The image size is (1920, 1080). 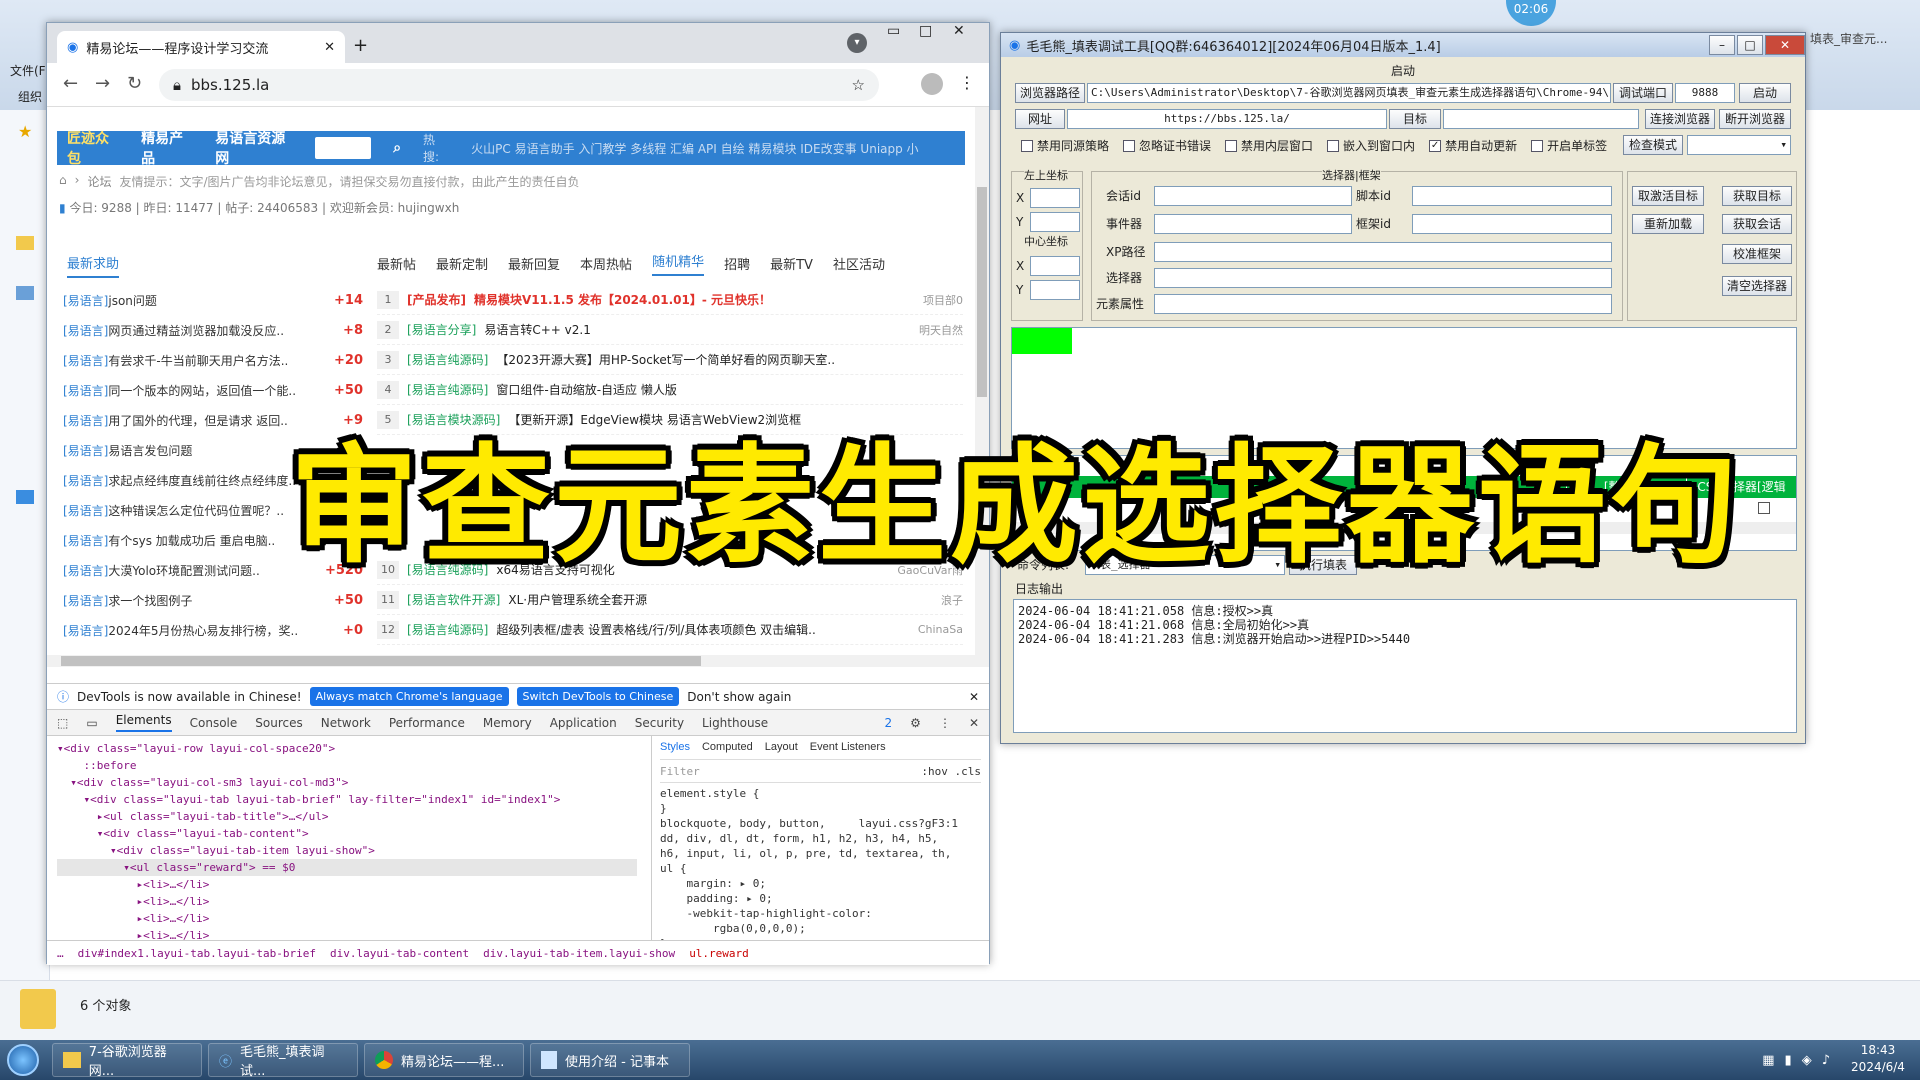 I want to click on list-item: 2 [易语言分享] 易语言转C++ v2.1 明天自然, so click(x=670, y=330).